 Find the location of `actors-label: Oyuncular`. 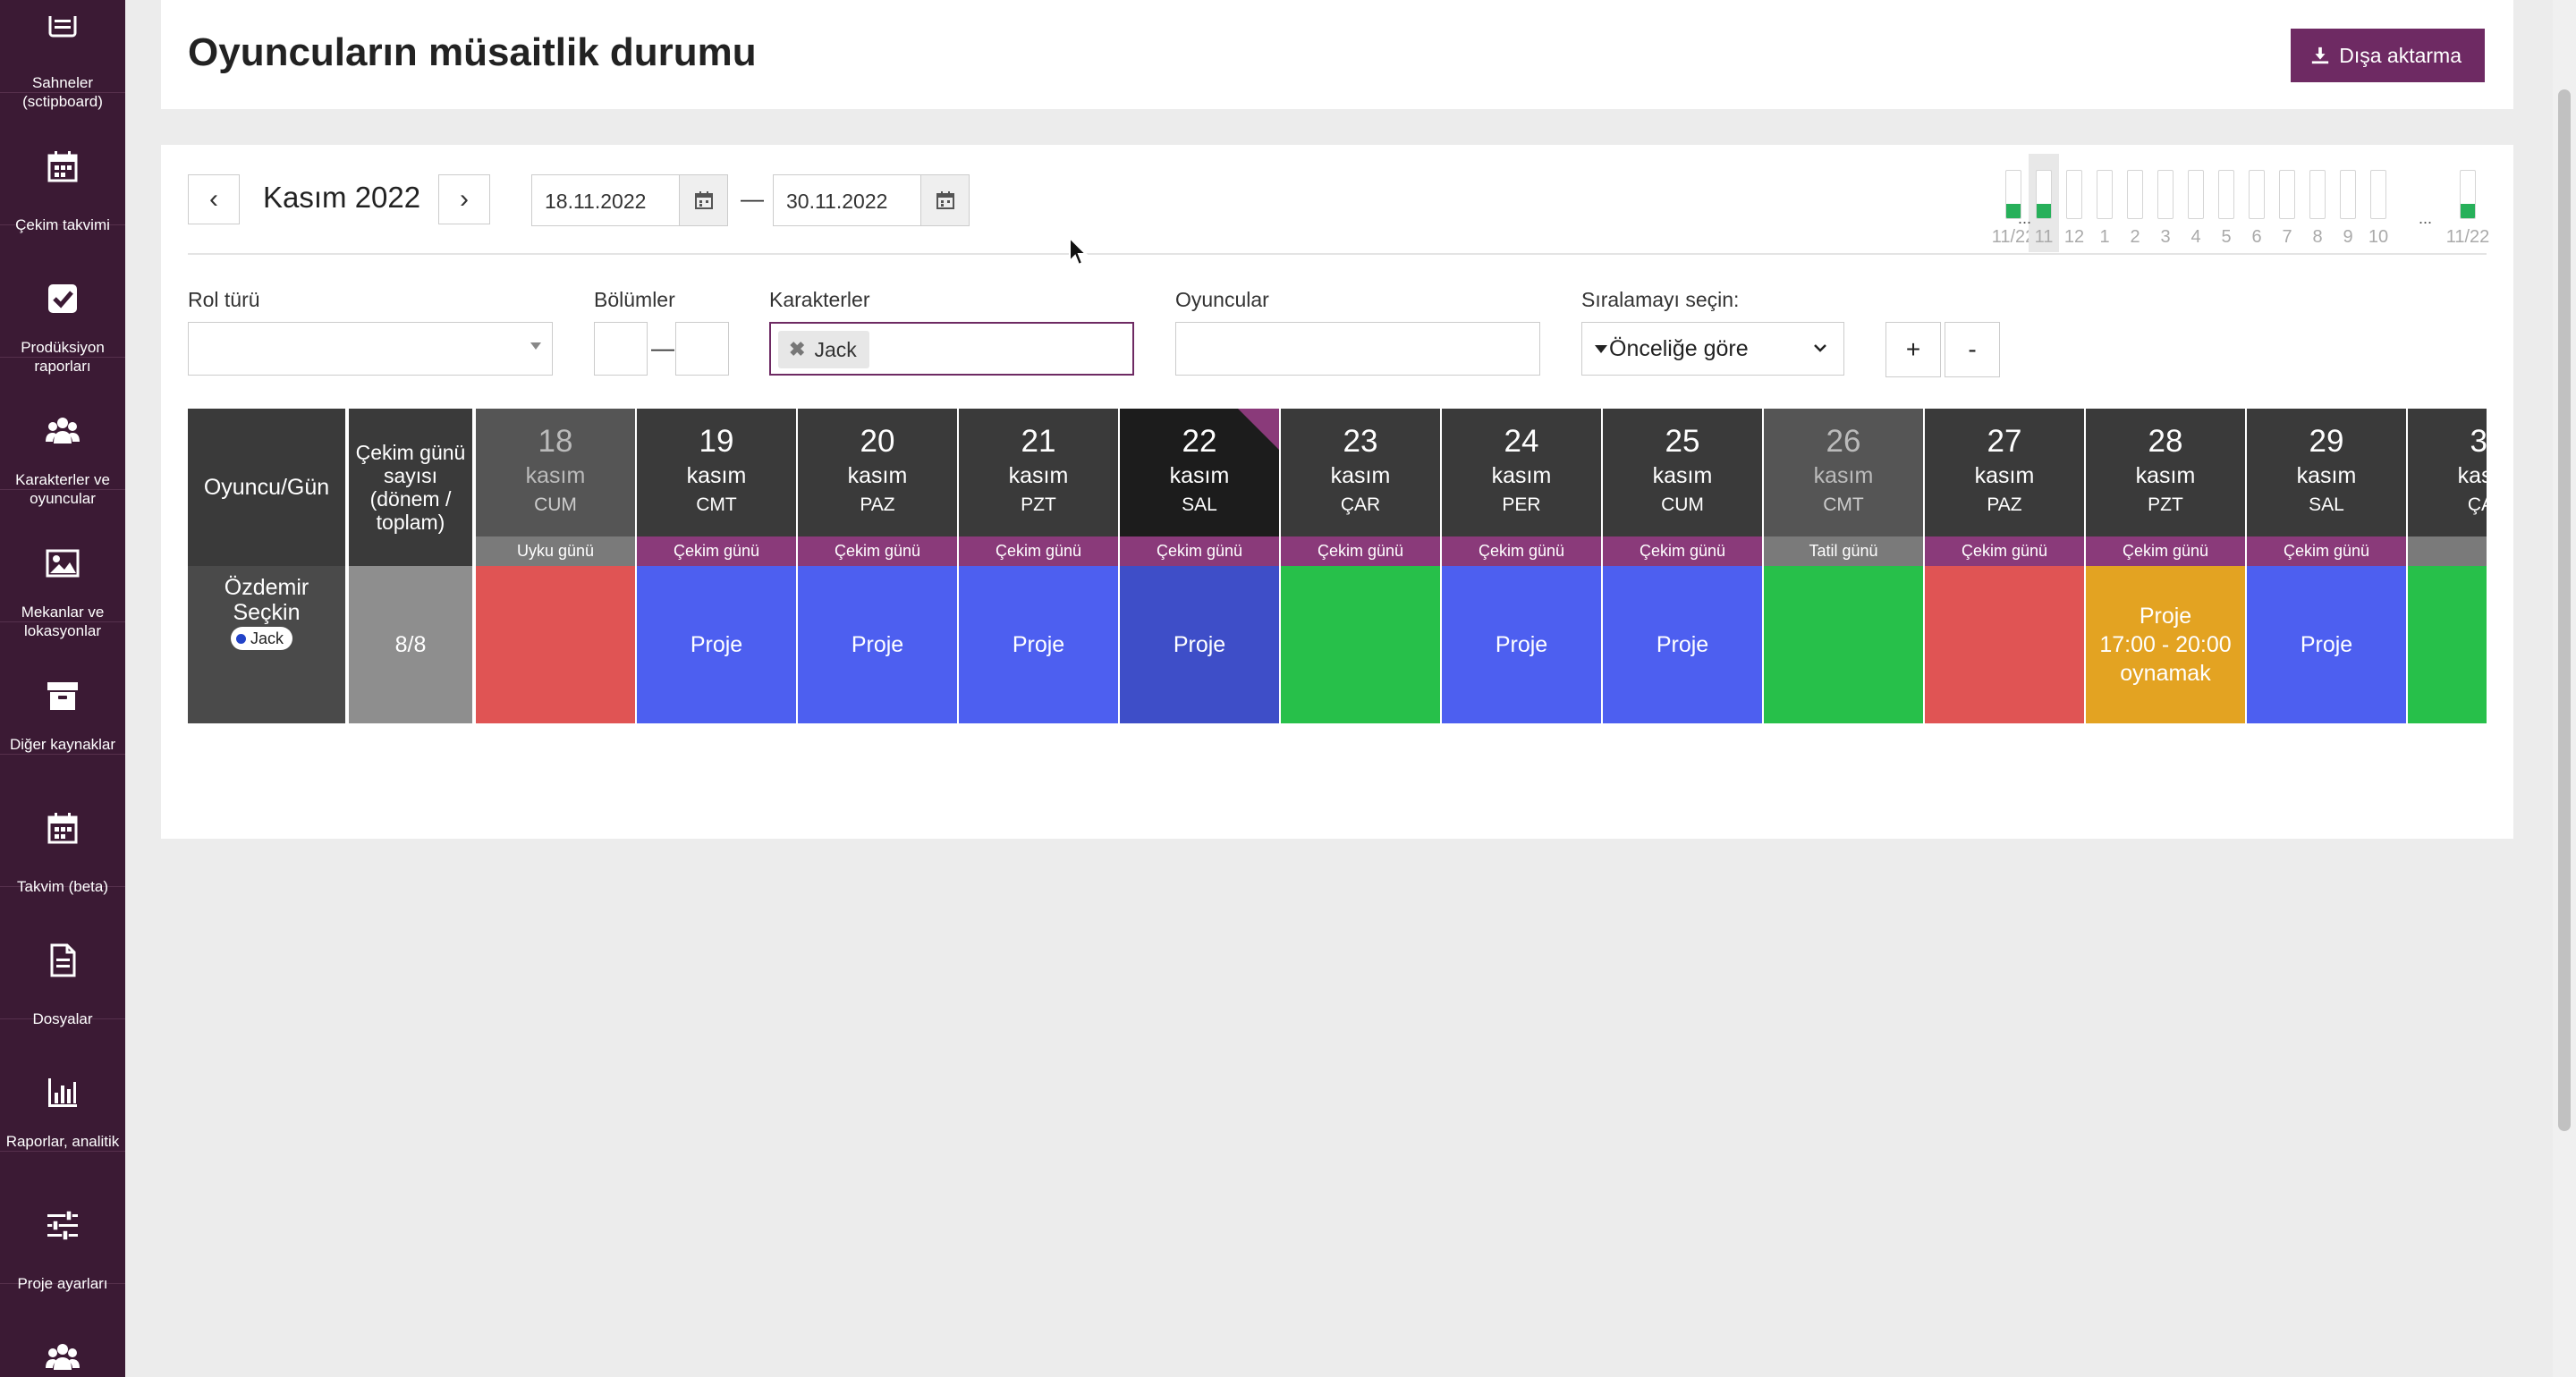

actors-label: Oyuncular is located at coordinates (1222, 299).